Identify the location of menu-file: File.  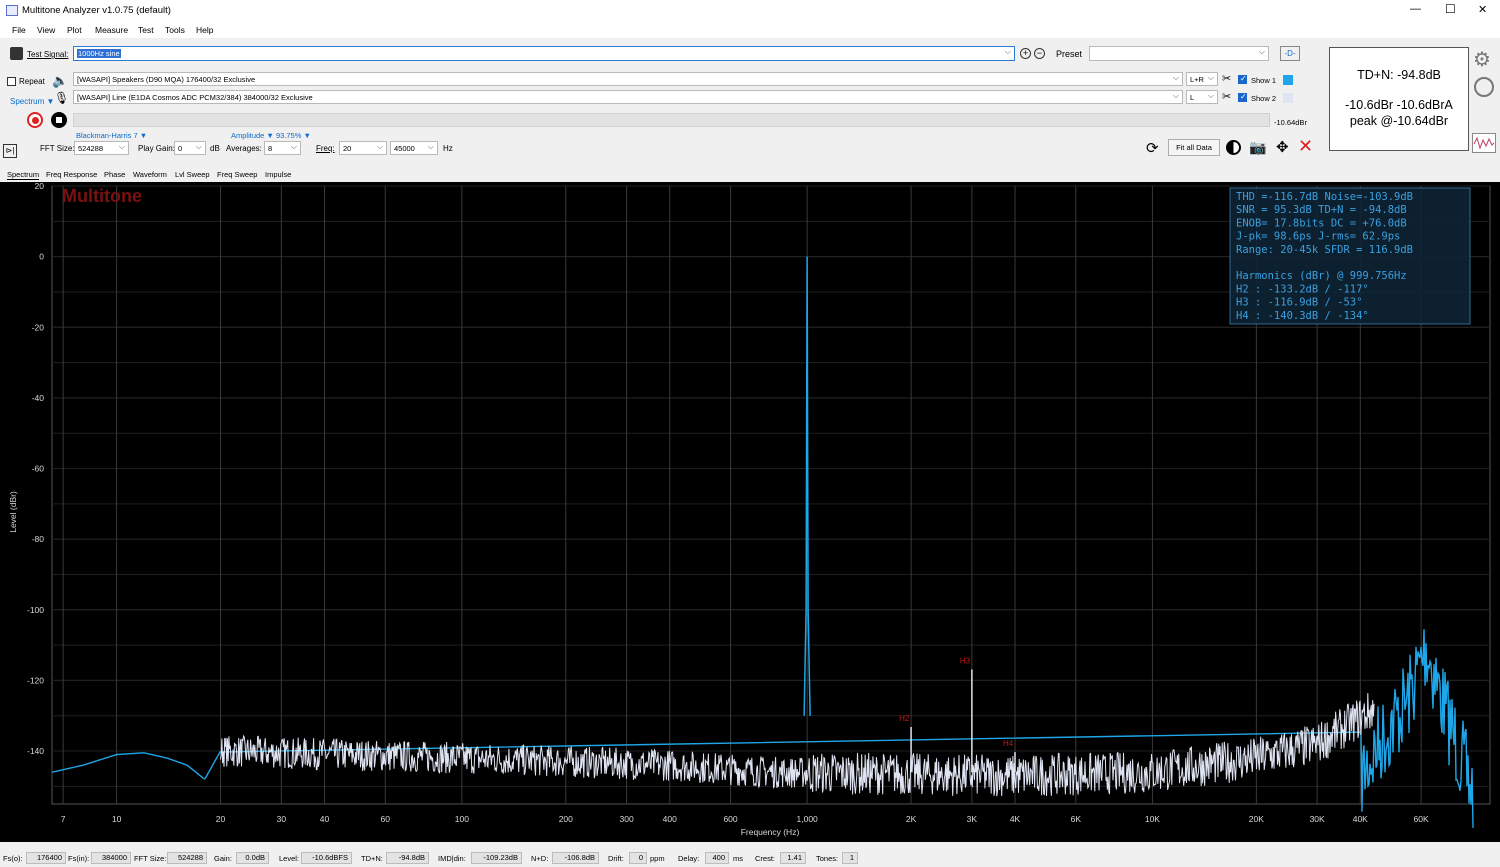
(19, 30).